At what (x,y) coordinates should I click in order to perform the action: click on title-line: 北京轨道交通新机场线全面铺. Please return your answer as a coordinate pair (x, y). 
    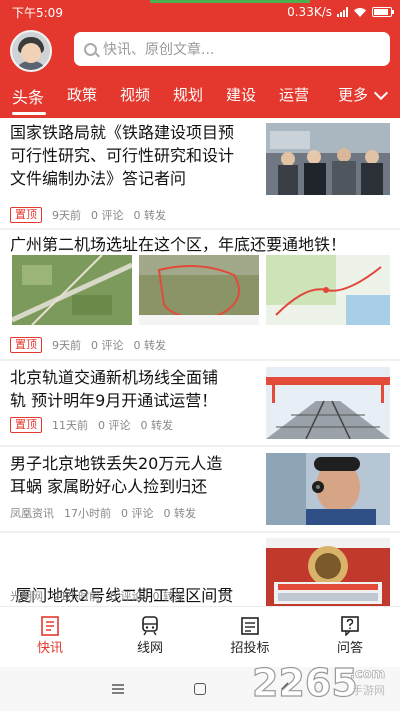
    Looking at the image, I should click on (114, 377).